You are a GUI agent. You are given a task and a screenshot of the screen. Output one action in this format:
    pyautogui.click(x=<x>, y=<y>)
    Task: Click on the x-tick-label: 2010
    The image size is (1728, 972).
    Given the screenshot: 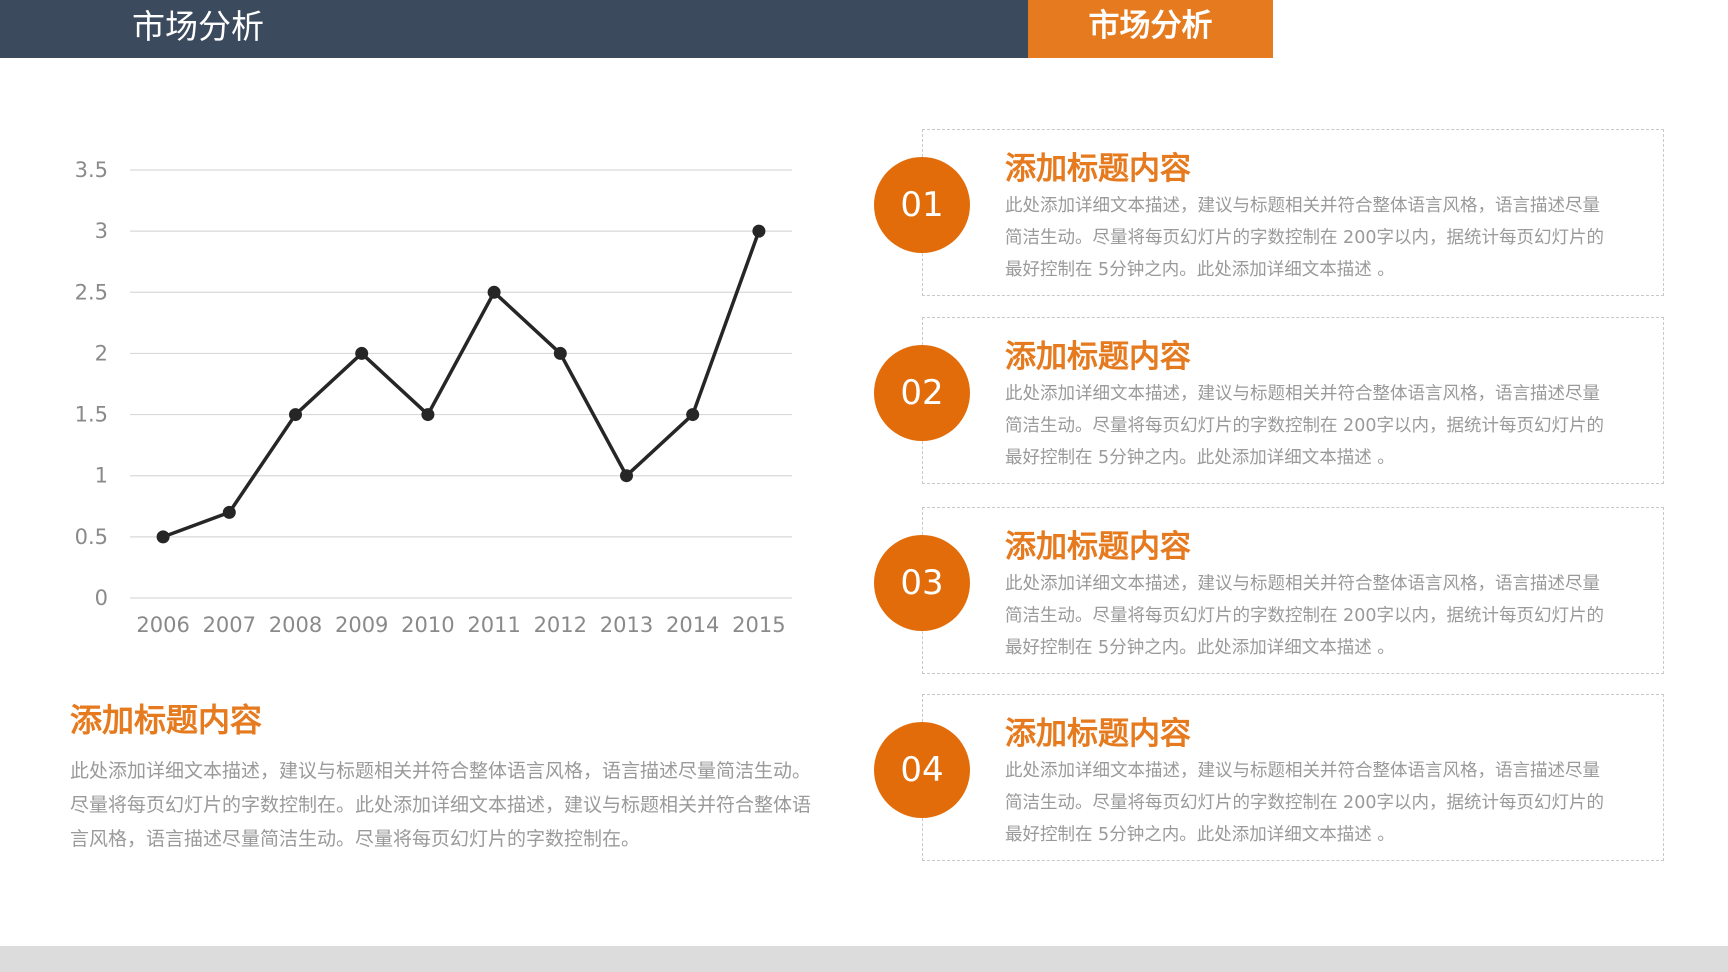 What is the action you would take?
    pyautogui.click(x=427, y=625)
    